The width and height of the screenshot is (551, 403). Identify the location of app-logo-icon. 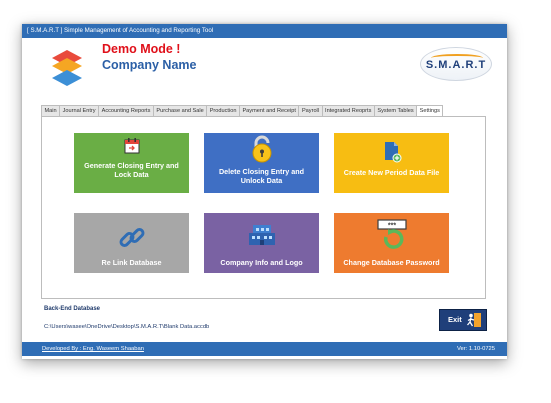
(67, 68).